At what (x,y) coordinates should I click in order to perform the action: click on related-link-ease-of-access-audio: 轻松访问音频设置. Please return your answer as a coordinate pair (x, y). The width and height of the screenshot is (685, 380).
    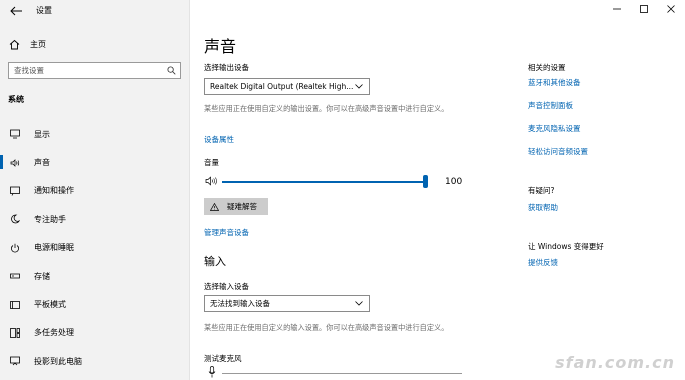
    Looking at the image, I should click on (558, 151).